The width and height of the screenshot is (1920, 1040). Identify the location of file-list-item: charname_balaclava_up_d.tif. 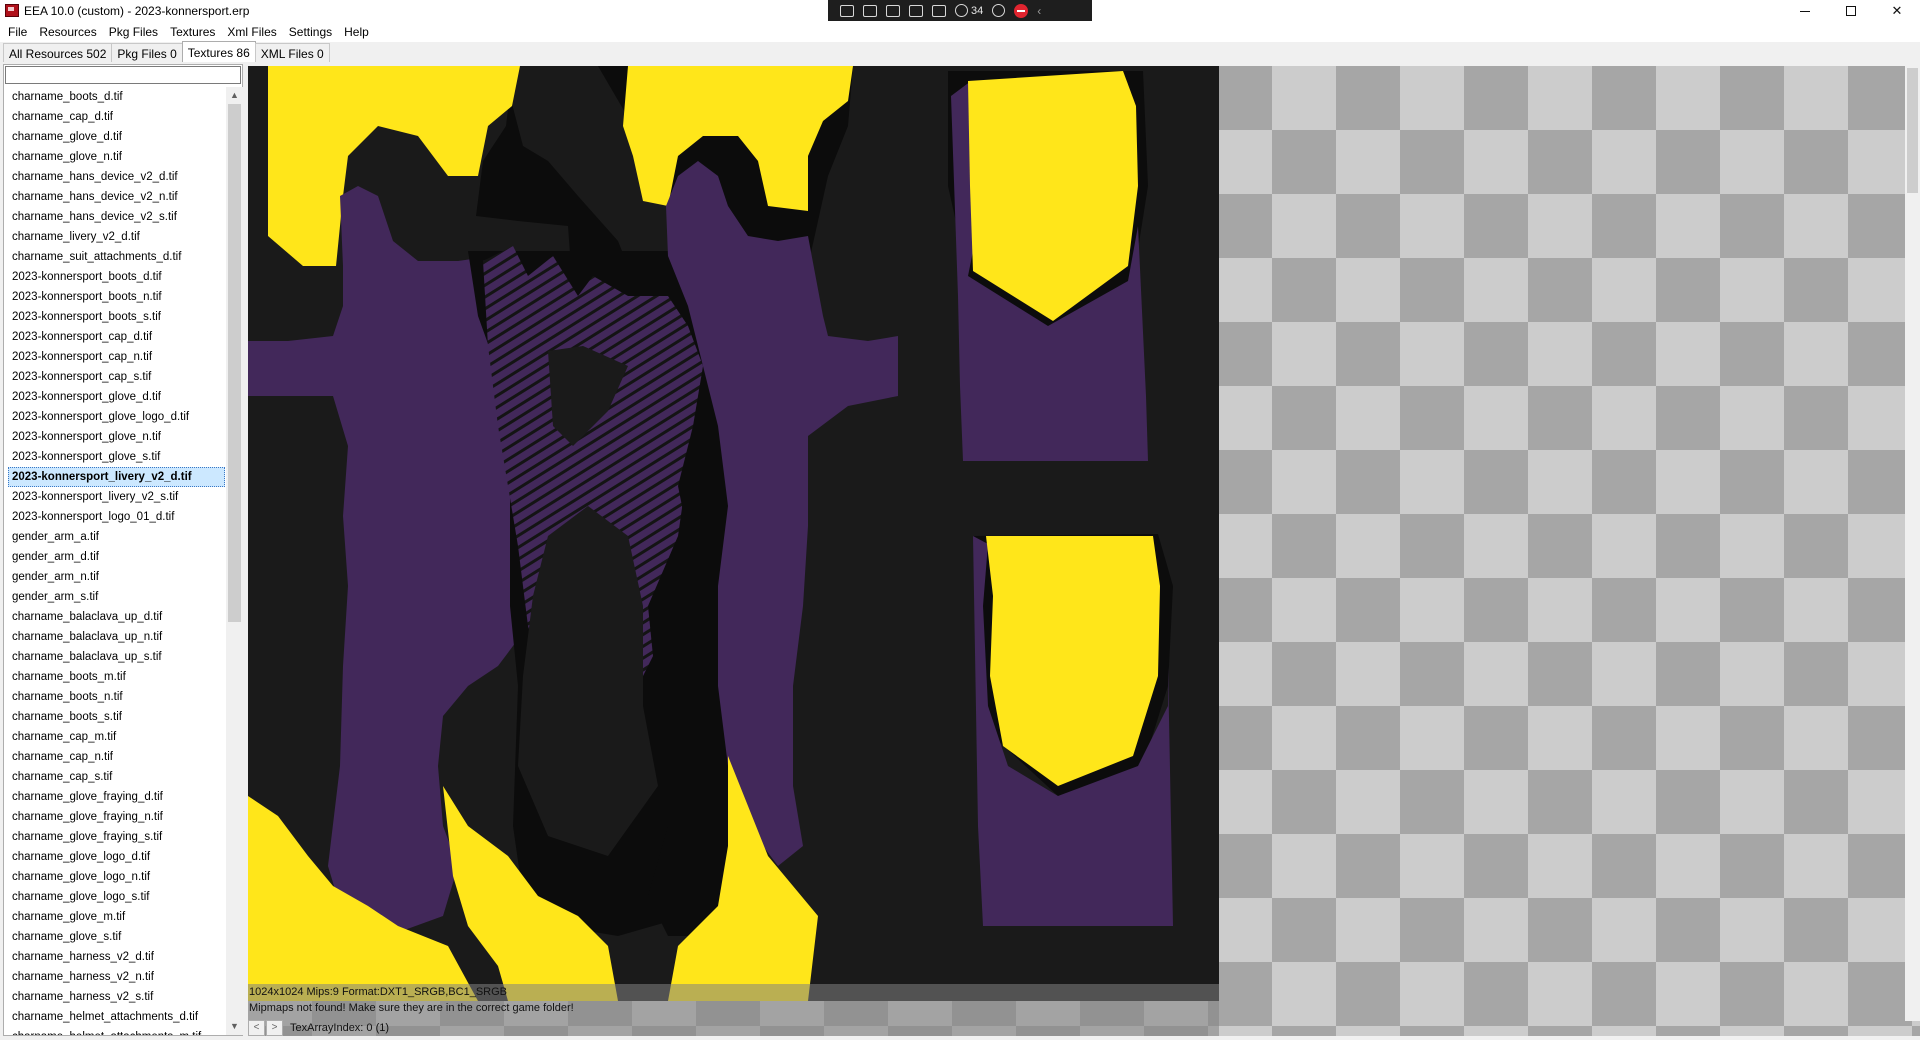
(115, 617).